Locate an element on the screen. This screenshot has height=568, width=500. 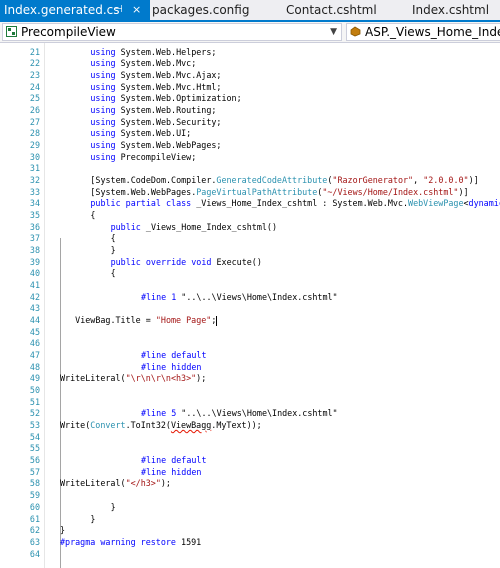
code-text: using System.Web.WebPages; is located at coordinates (155, 146).